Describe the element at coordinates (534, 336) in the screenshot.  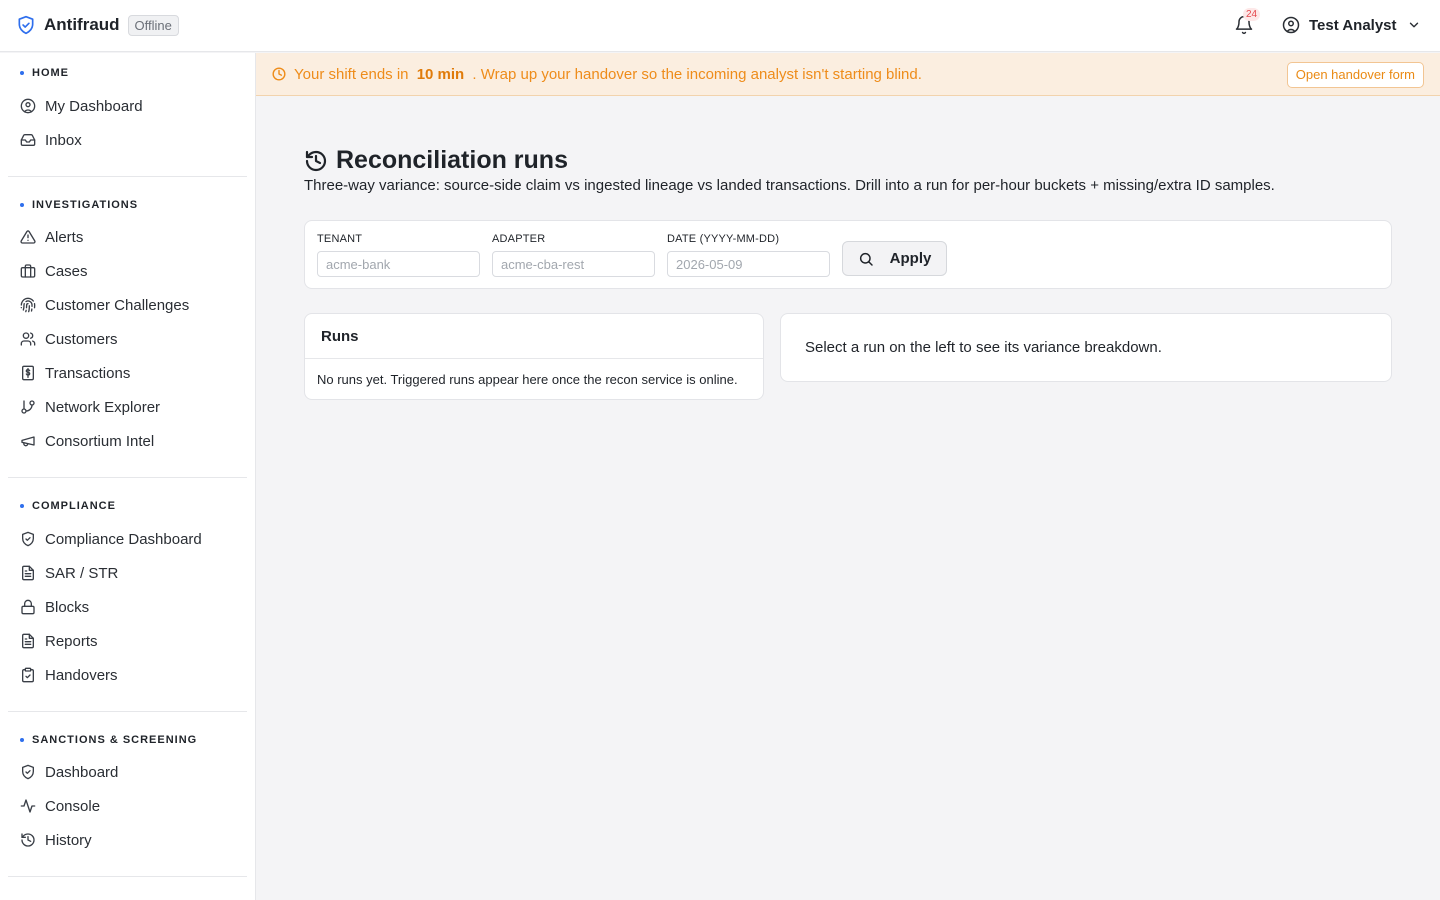
I see `runs-heading: Runs` at that location.